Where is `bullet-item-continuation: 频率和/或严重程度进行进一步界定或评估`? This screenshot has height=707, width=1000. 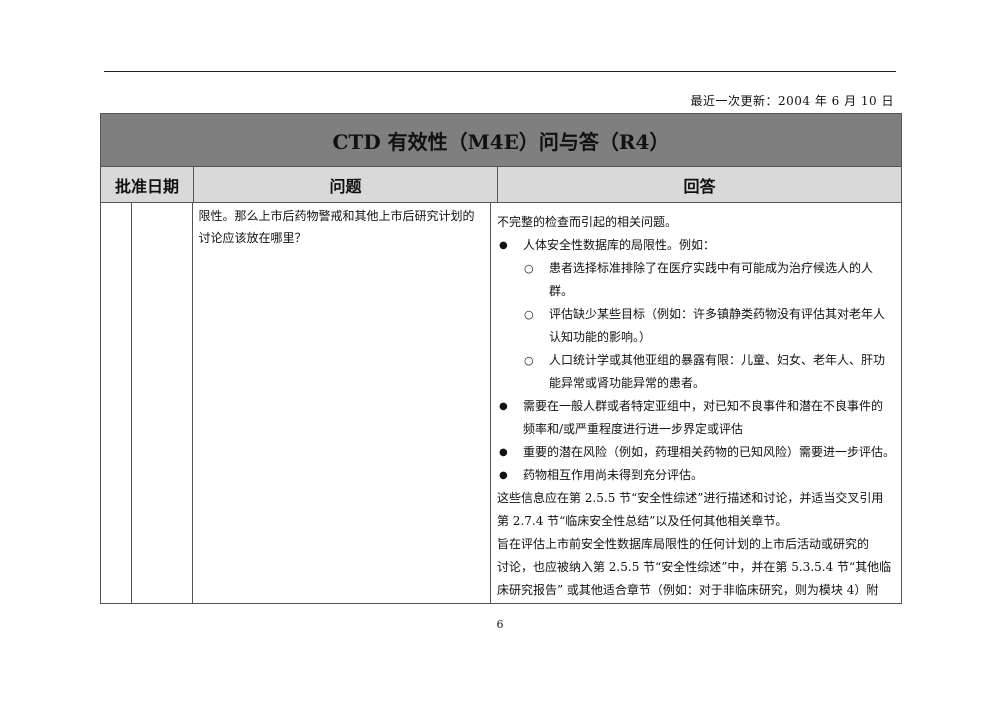
bullet-item-continuation: 频率和/或严重程度进行进一步界定或评估 is located at coordinates (696, 429).